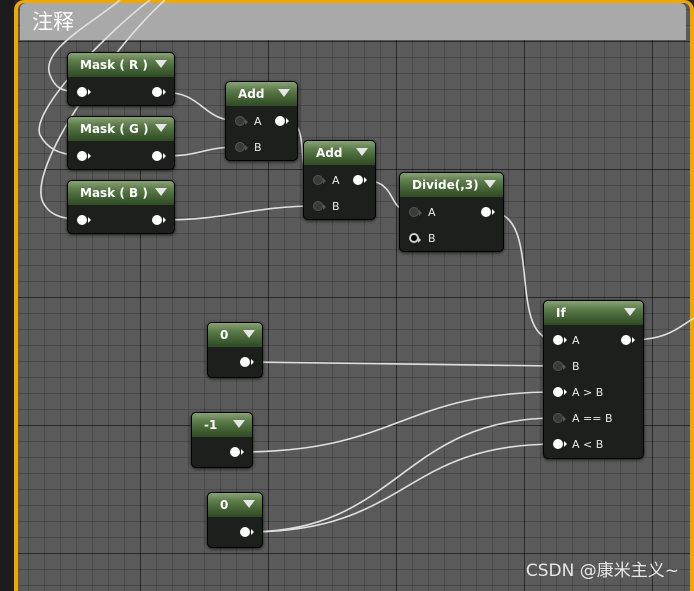  Describe the element at coordinates (593, 379) in the screenshot. I see `if-node: If A B A > B A == B A < B` at that location.